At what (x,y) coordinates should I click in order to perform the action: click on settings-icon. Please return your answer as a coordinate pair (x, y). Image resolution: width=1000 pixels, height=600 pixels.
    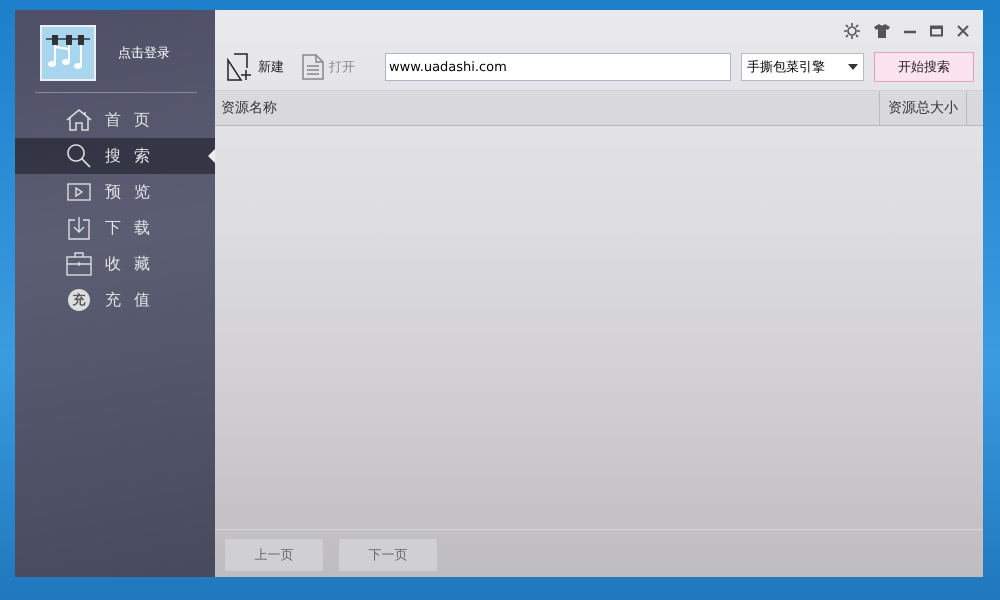
    Looking at the image, I should click on (852, 31).